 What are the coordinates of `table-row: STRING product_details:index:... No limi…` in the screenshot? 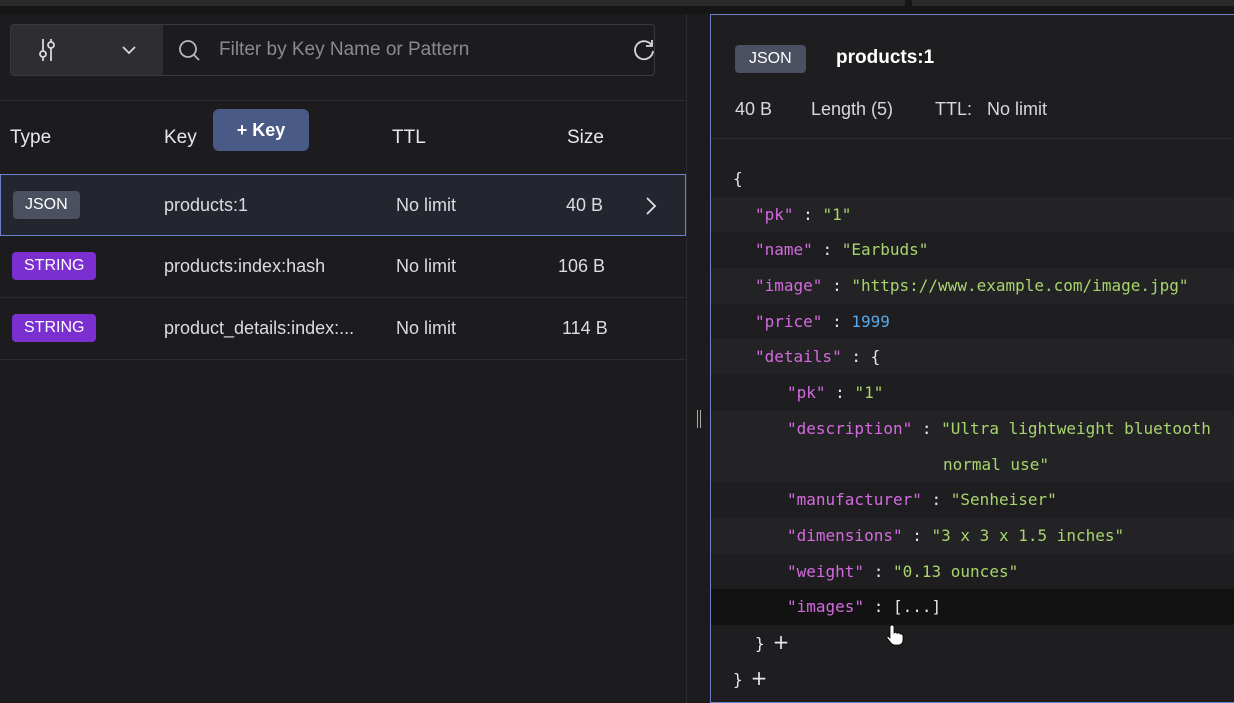 It's located at (343, 329).